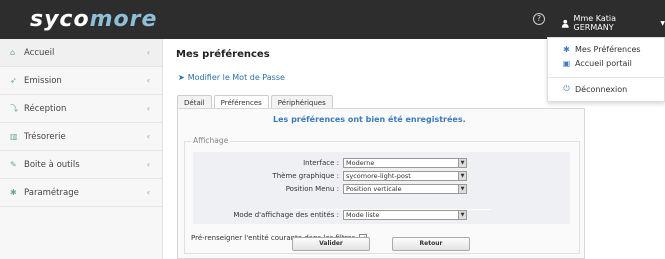  What do you see at coordinates (14, 136) in the screenshot?
I see `chart-icon: ▥` at bounding box center [14, 136].